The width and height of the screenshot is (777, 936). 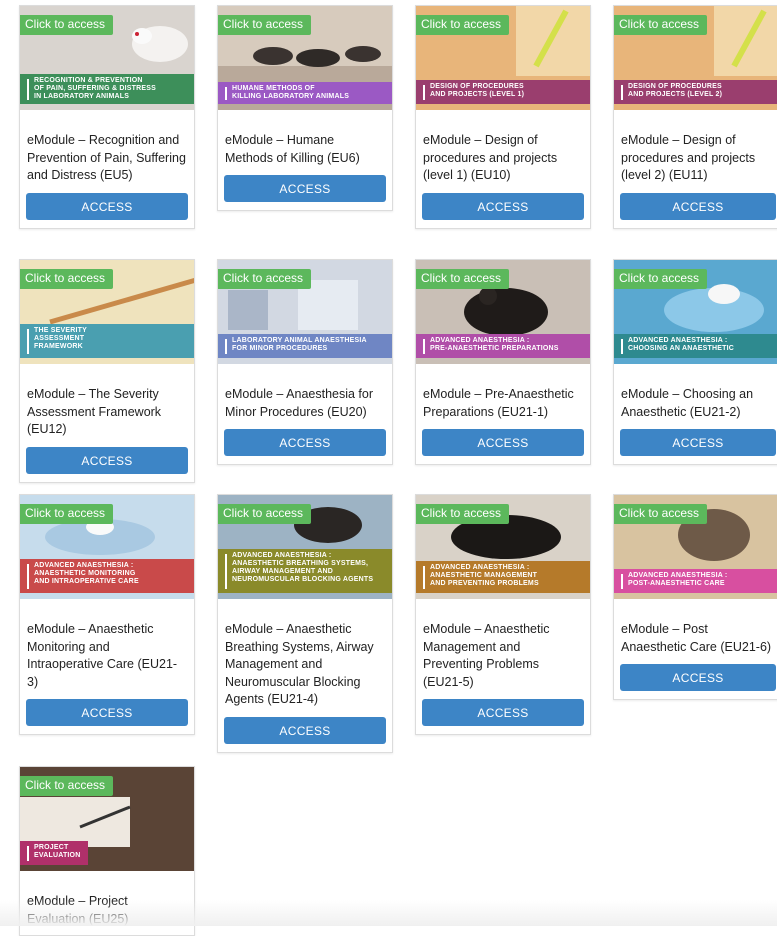 I want to click on banner-line: PROJECT, so click(x=51, y=847).